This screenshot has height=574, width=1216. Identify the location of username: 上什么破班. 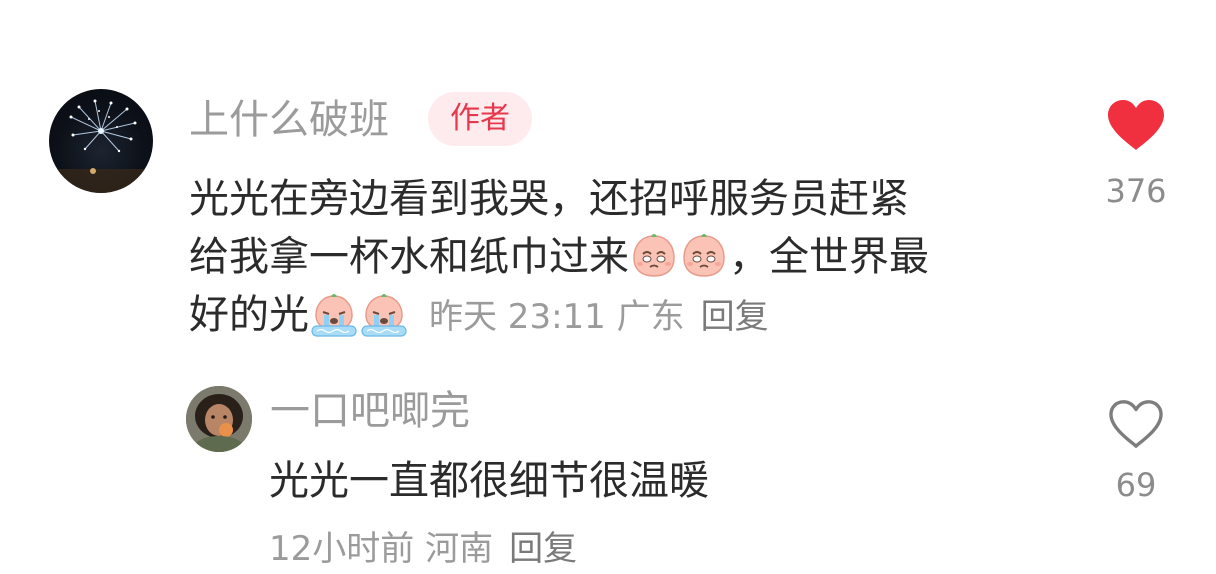
(289, 120).